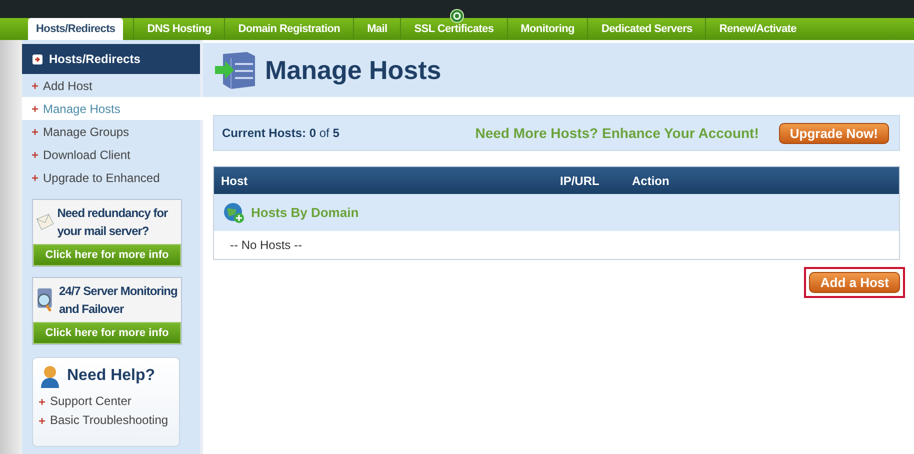  Describe the element at coordinates (651, 181) in the screenshot. I see `column-header: Action` at that location.